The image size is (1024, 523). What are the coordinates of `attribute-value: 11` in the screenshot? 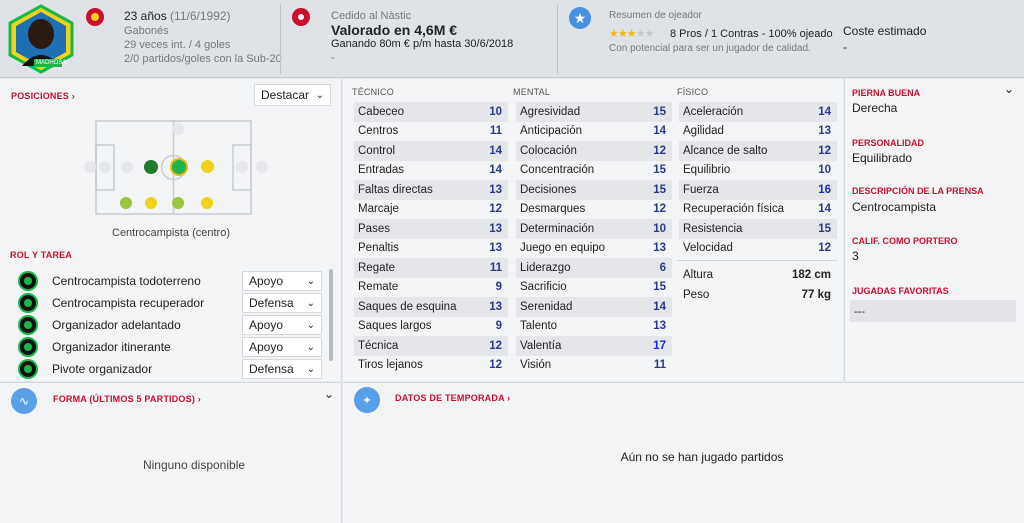 It's located at (495, 267).